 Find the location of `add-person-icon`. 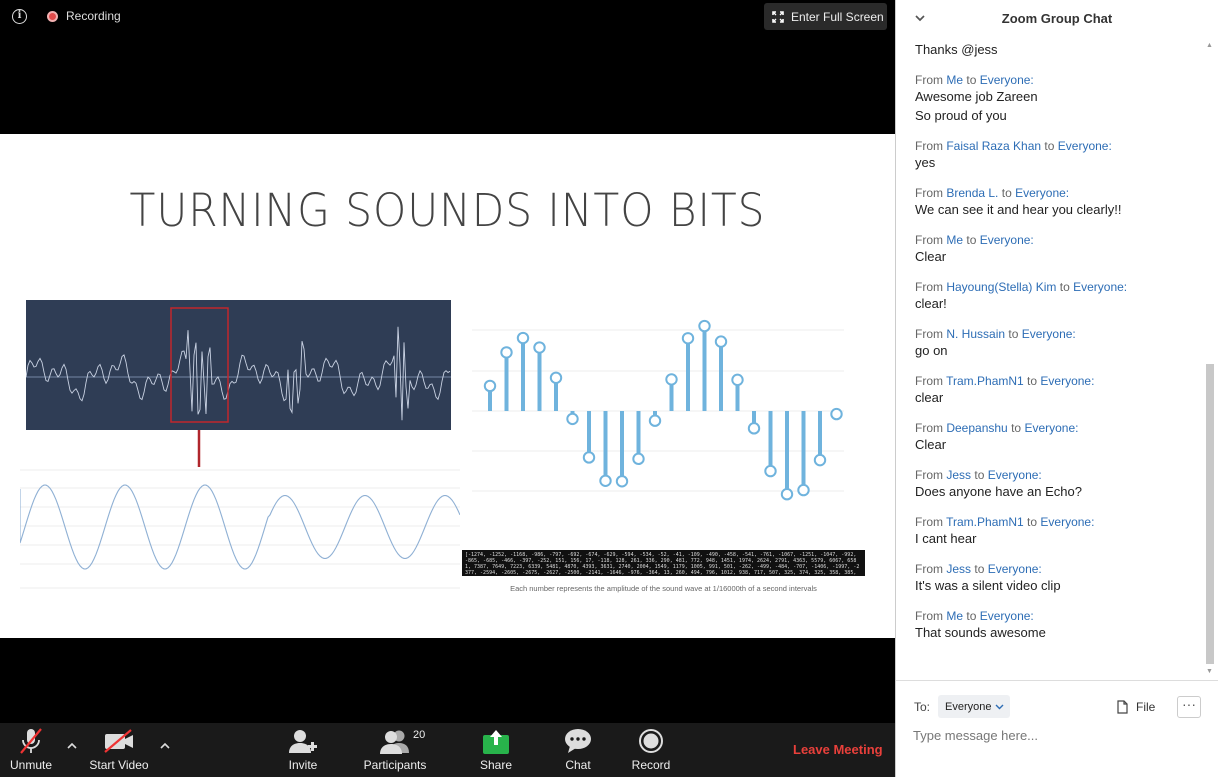

add-person-icon is located at coordinates (303, 741).